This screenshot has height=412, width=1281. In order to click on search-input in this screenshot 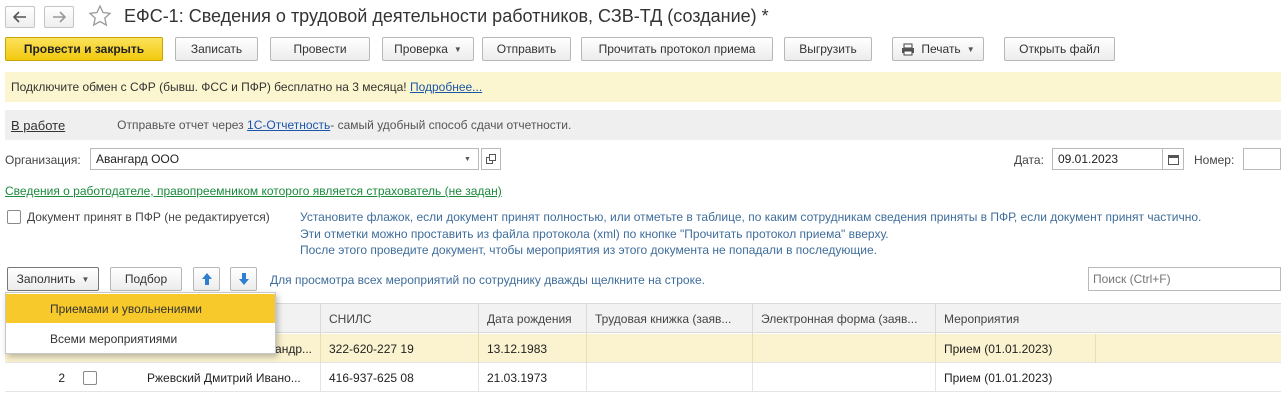, I will do `click(1184, 279)`.